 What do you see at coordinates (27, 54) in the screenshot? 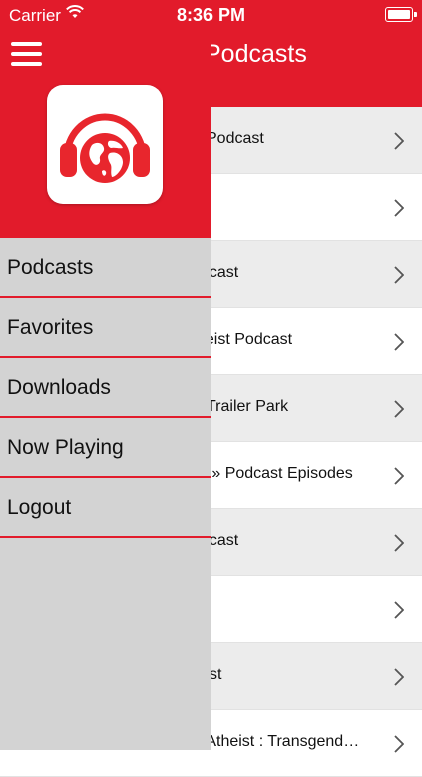
I see `hamburger-icon` at bounding box center [27, 54].